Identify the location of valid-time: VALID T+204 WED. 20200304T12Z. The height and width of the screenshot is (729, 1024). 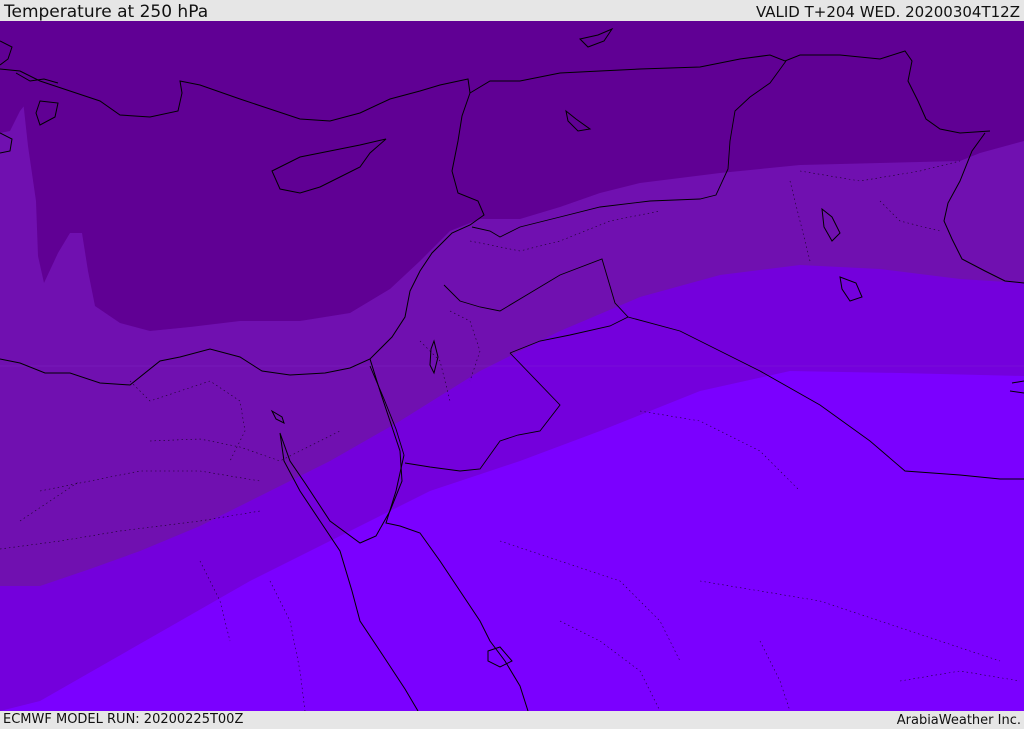
(887, 12).